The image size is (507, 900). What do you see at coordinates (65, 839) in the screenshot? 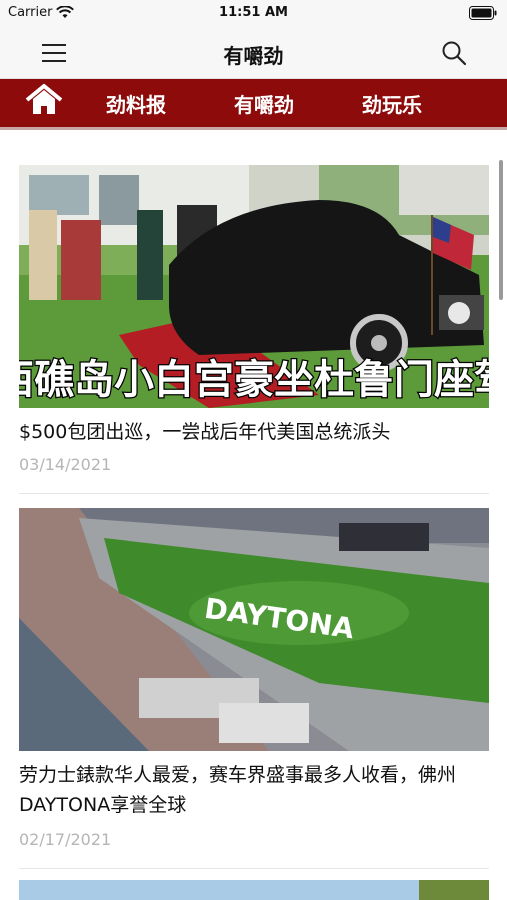
I see `article-date: 02/17/2021` at bounding box center [65, 839].